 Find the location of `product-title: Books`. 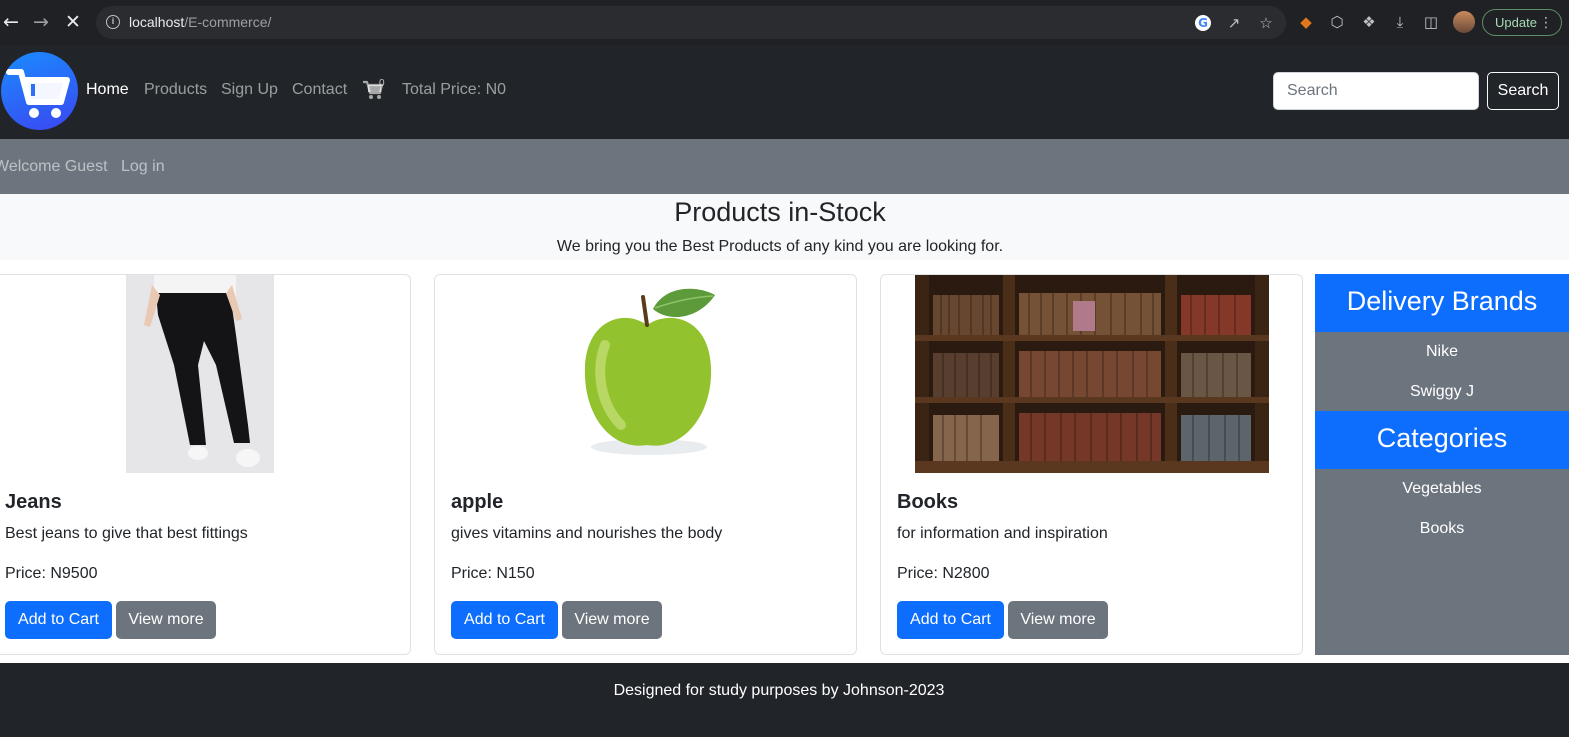

product-title: Books is located at coordinates (928, 502).